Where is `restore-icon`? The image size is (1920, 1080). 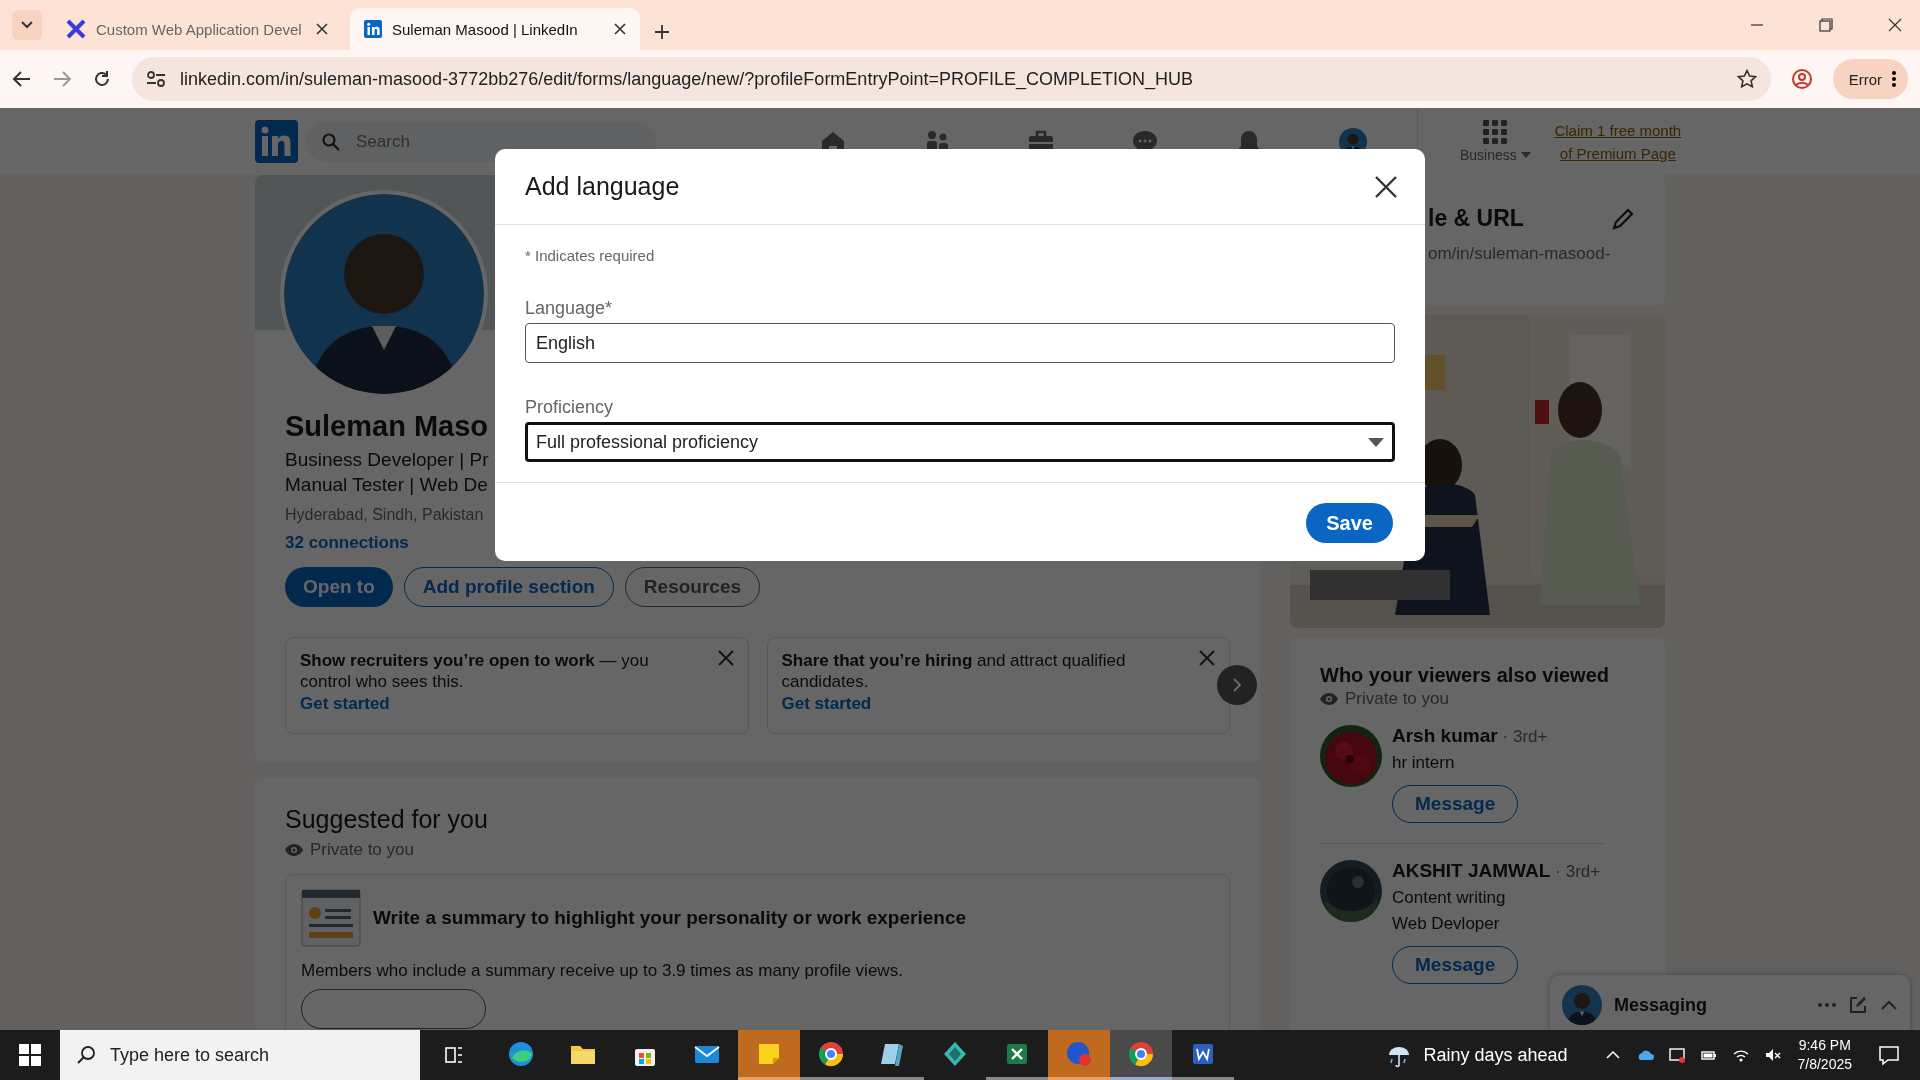
restore-icon is located at coordinates (1826, 25).